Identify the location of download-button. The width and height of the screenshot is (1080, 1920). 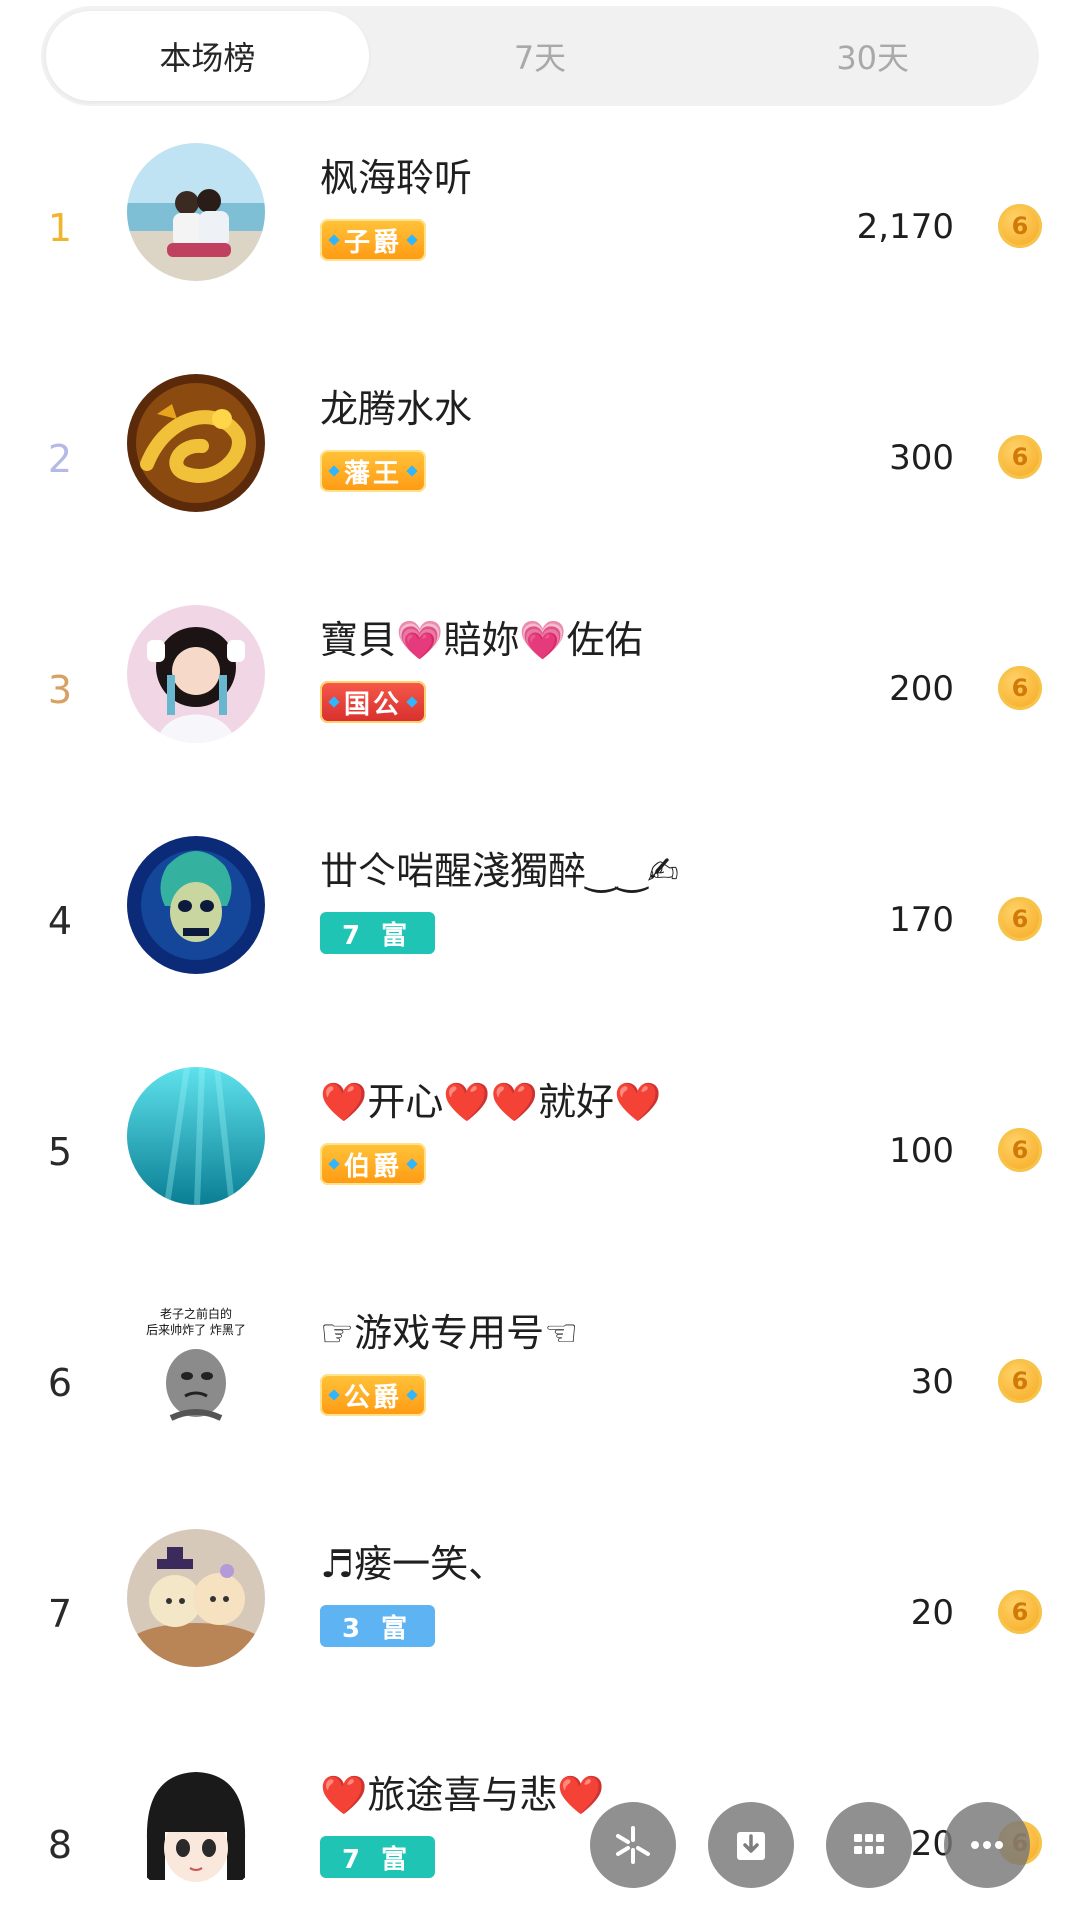
(751, 1845).